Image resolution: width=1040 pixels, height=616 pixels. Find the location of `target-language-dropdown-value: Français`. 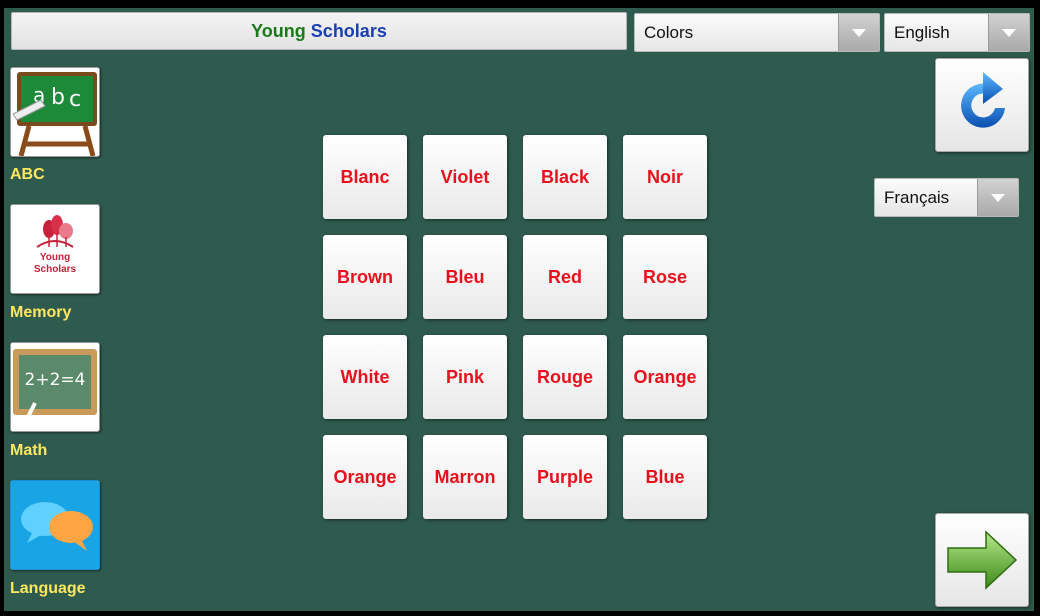

target-language-dropdown-value: Français is located at coordinates (917, 197).